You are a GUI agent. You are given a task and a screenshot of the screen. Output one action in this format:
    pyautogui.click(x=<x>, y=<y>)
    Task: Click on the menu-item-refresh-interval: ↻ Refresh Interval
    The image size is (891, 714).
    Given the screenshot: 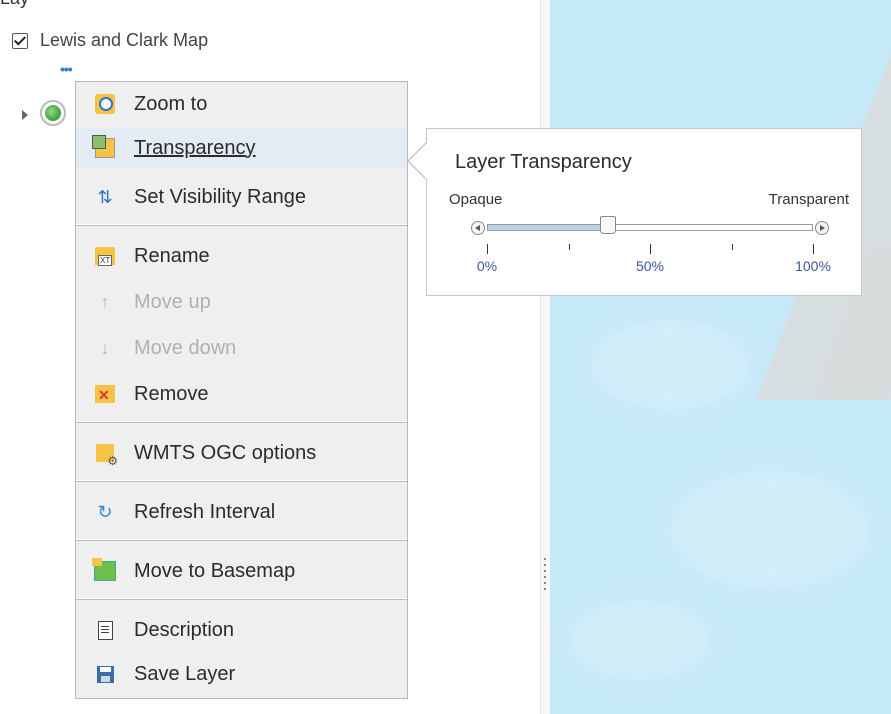 What is the action you would take?
    pyautogui.click(x=241, y=512)
    